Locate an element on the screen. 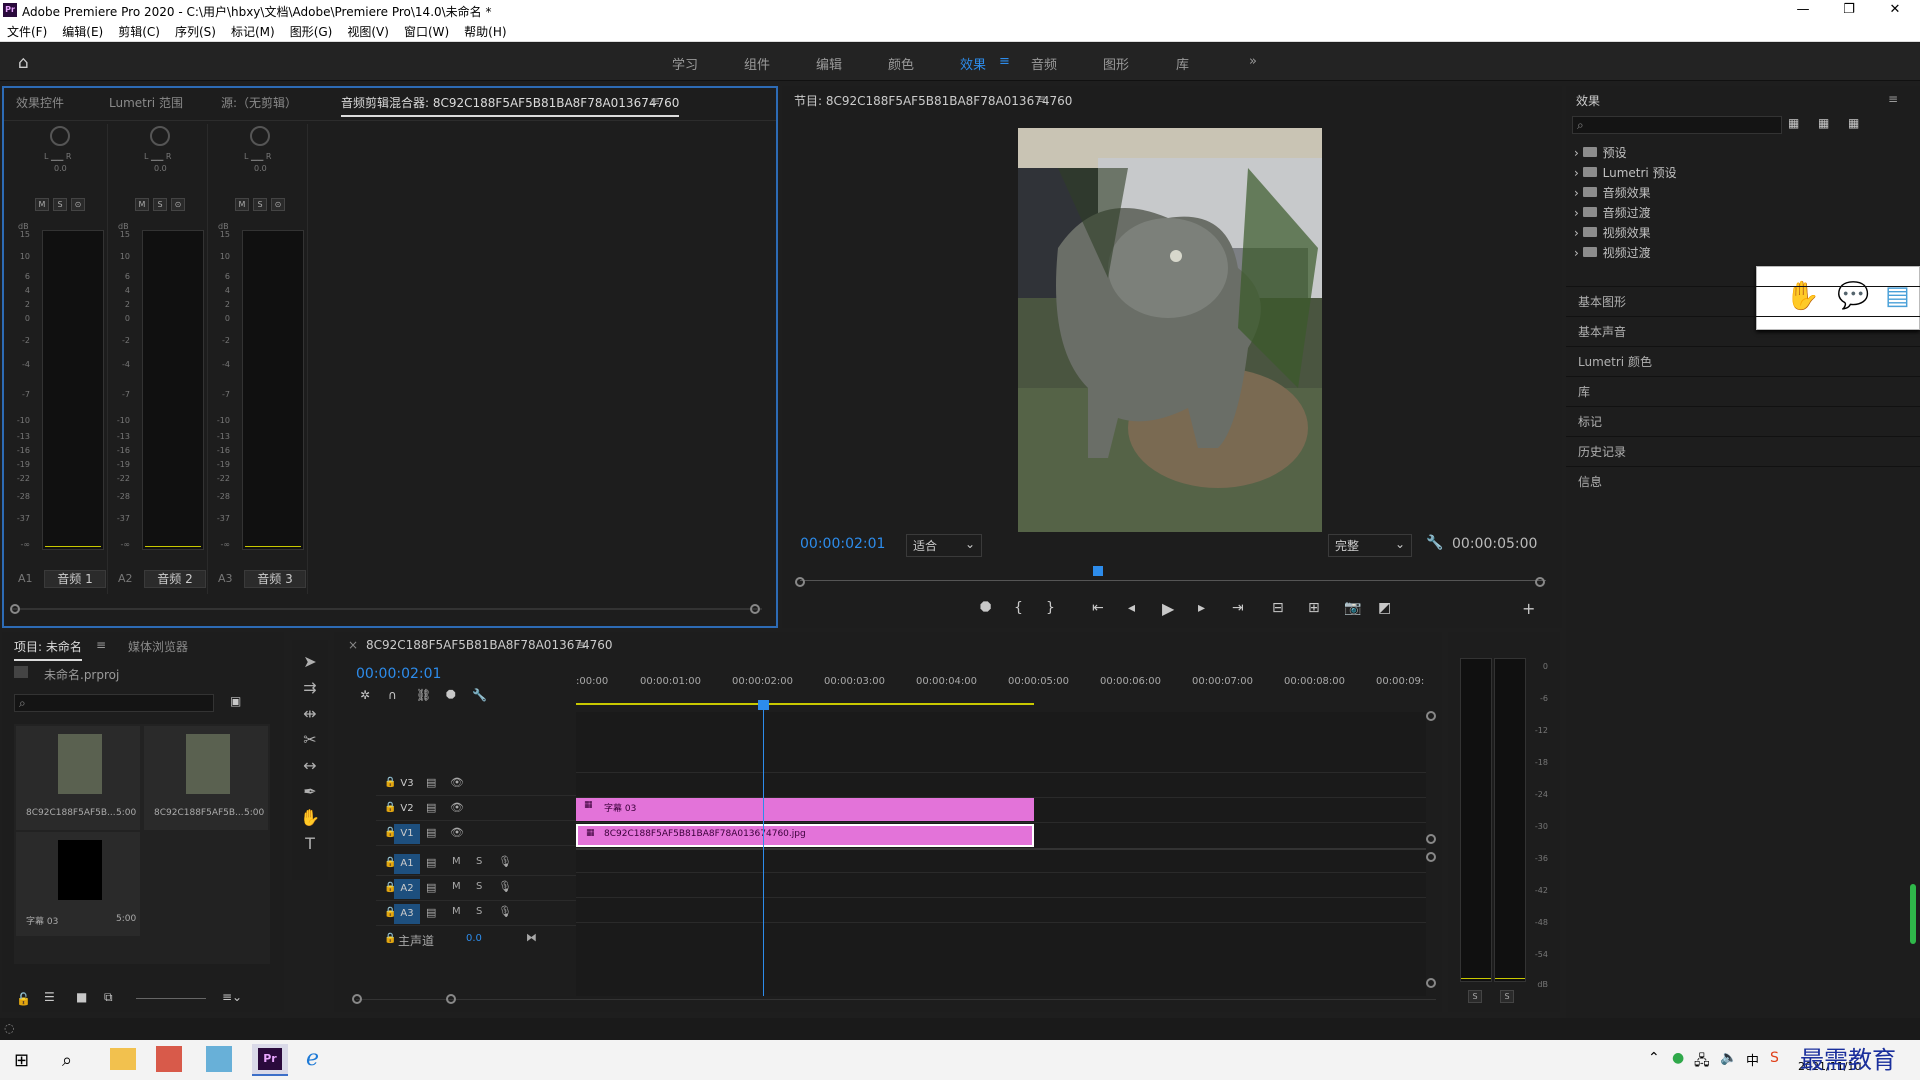 The height and width of the screenshot is (1080, 1920). step-forward-icon: ▸ is located at coordinates (1201, 608).